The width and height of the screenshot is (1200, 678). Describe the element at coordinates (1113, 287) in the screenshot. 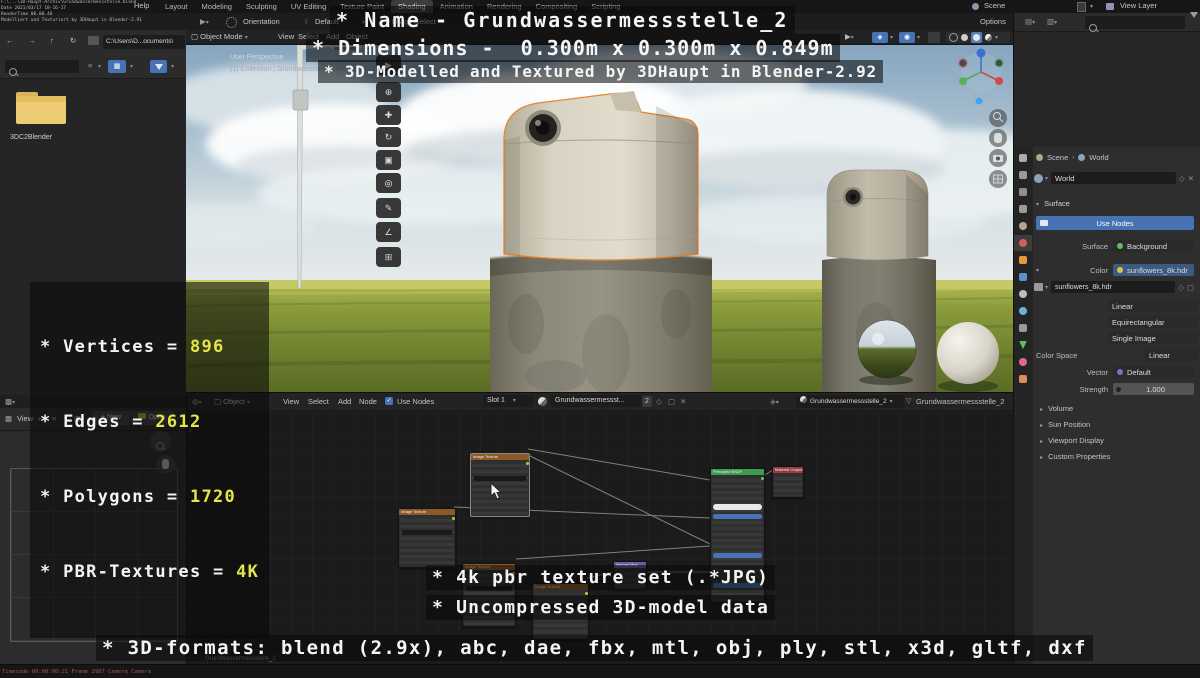

I see `image-name-field: sunflowers_8k.hdr` at that location.